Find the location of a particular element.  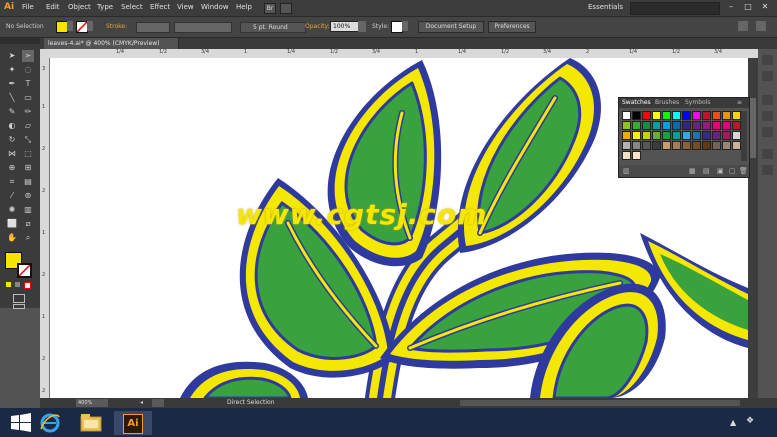

dock-brushes-icon is located at coordinates (767, 116).